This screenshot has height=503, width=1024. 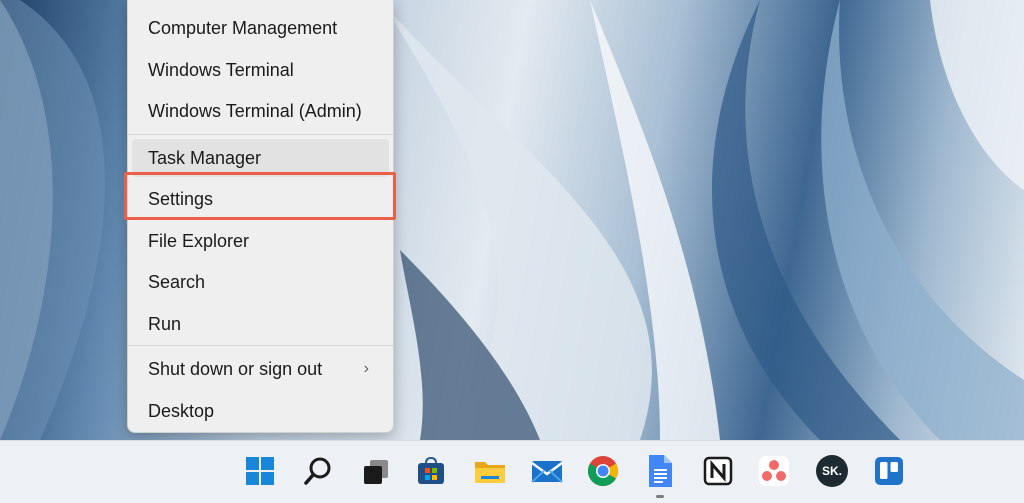 I want to click on menu-item-search: Search, so click(x=260, y=282).